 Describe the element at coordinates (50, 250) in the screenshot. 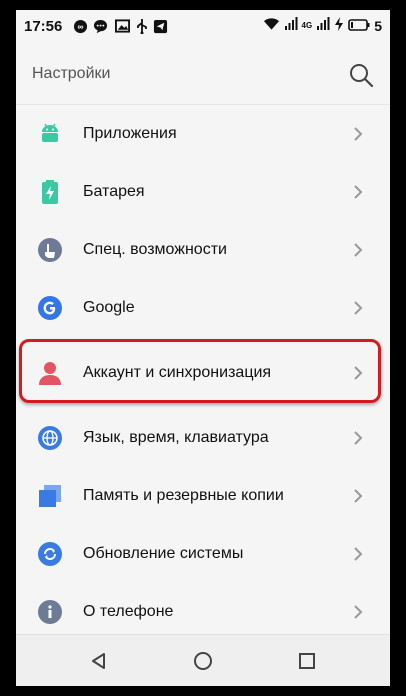

I see `accessibility-icon` at that location.